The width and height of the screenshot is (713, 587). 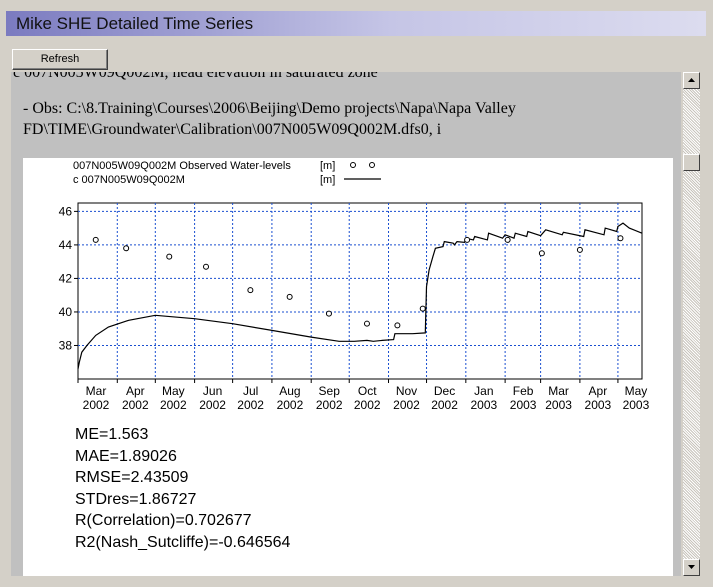 What do you see at coordinates (289, 391) in the screenshot?
I see `x-tick-label-month: Aug` at bounding box center [289, 391].